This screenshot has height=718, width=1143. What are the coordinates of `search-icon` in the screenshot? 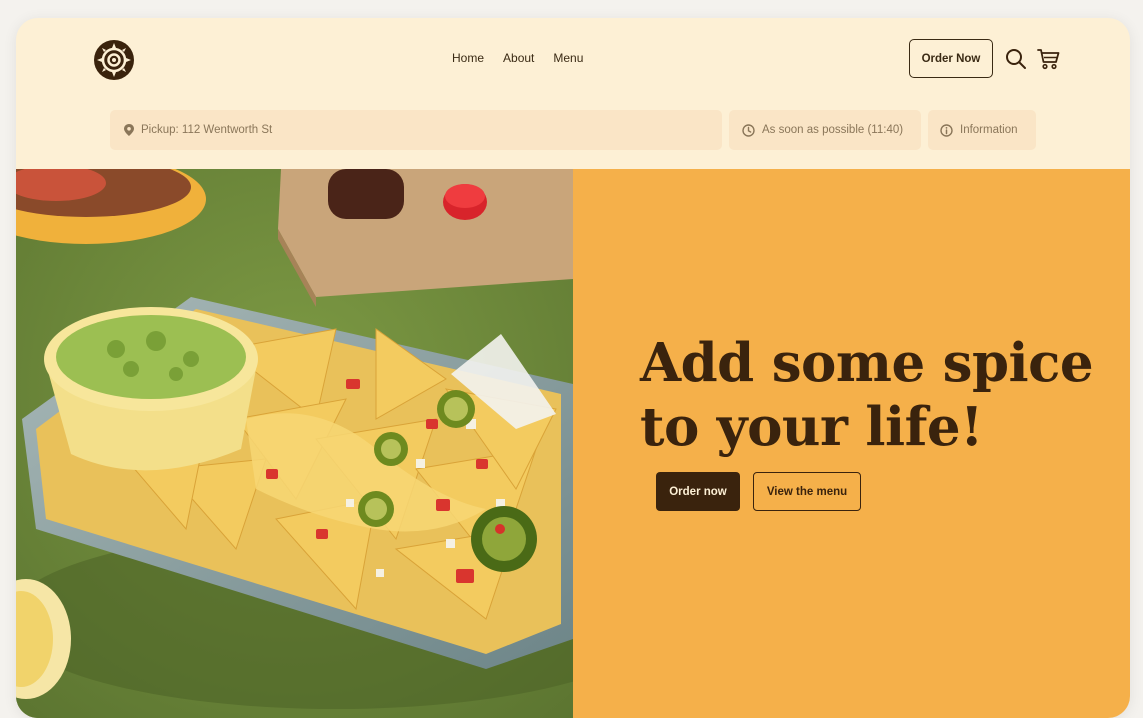 It's located at (1016, 59).